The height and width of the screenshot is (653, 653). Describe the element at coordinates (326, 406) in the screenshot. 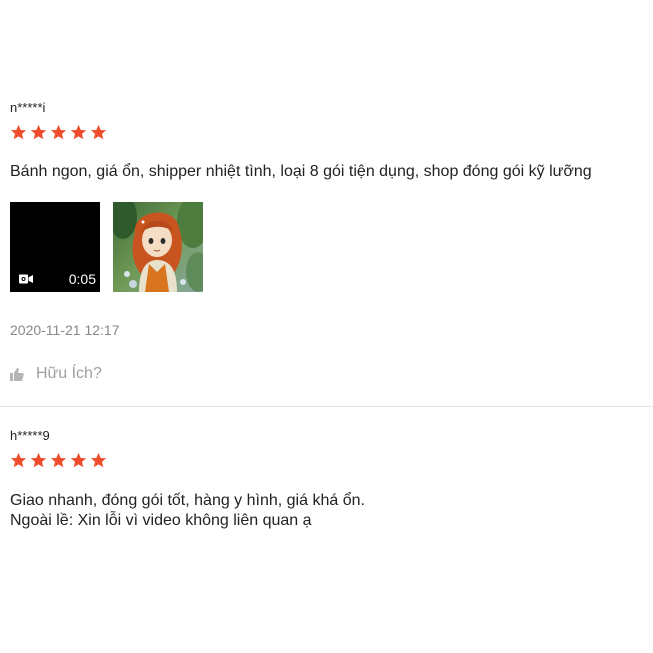

I see `review-divider` at that location.